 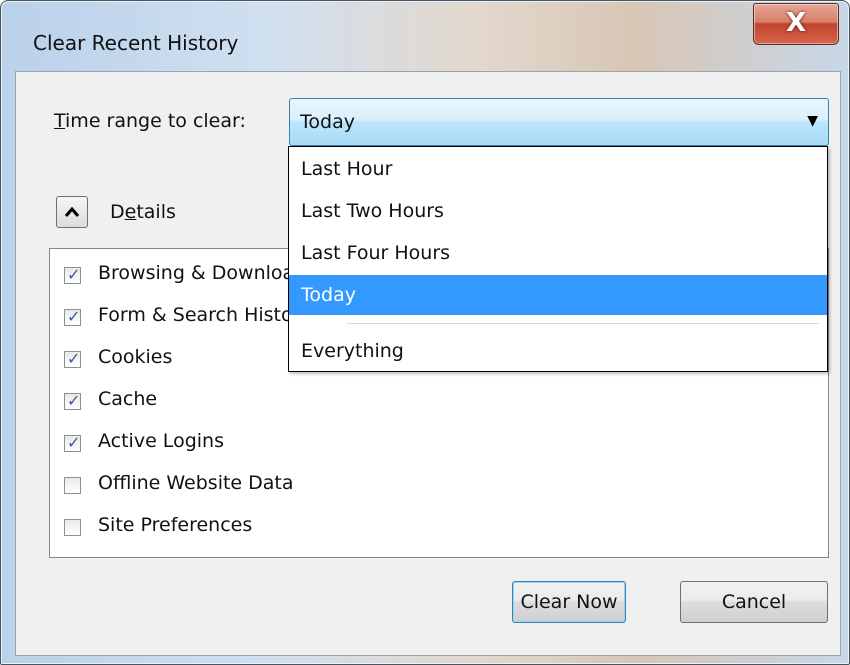 What do you see at coordinates (327, 122) in the screenshot?
I see `time-range-selected-value: Today` at bounding box center [327, 122].